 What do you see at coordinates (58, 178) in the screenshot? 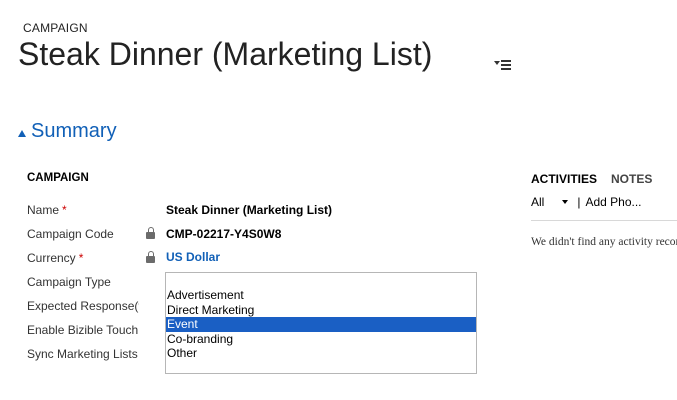
I see `form-group-title: CAMPAIGN` at bounding box center [58, 178].